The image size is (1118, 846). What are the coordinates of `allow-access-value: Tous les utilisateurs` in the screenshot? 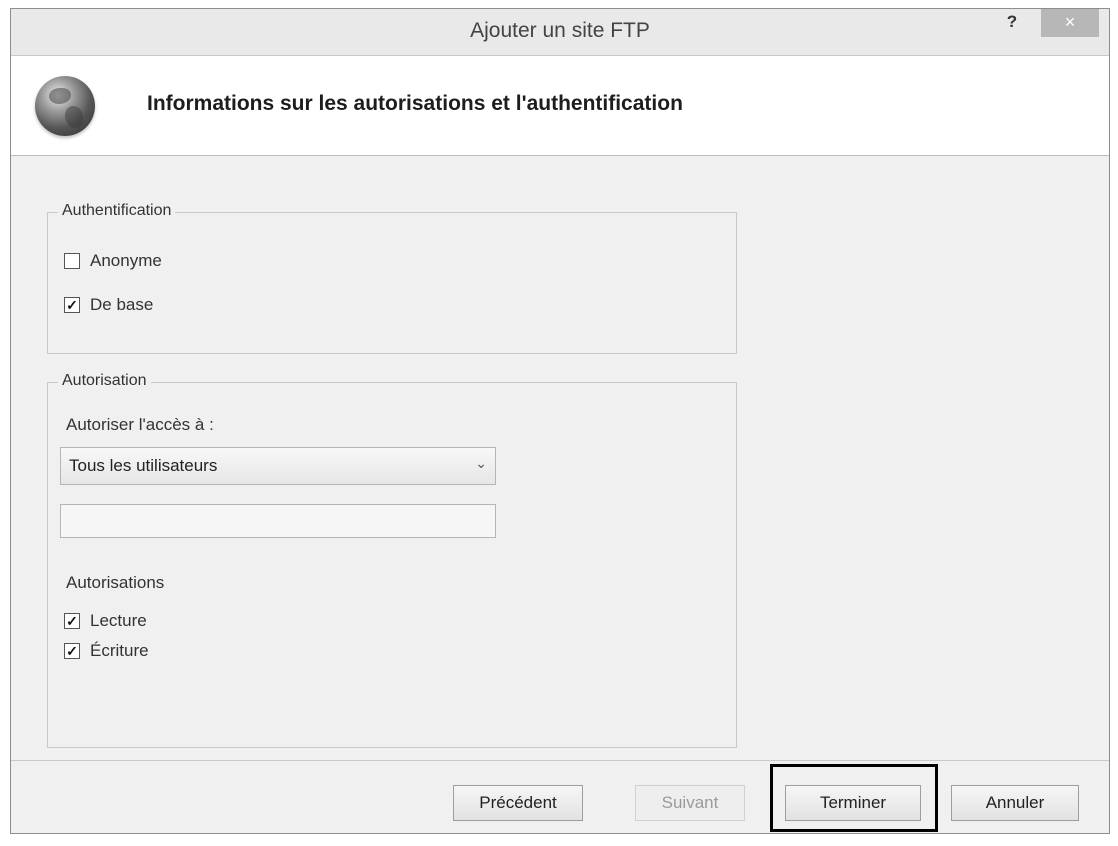 It's located at (143, 465).